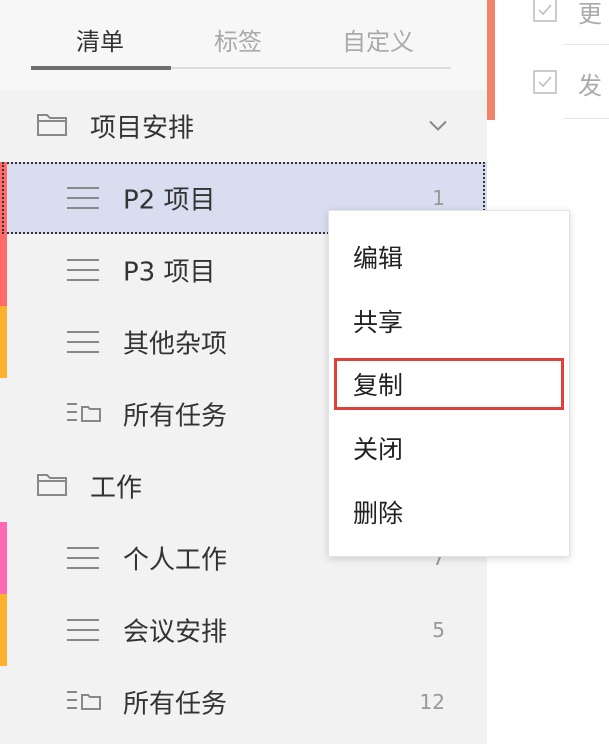 The height and width of the screenshot is (744, 609). What do you see at coordinates (175, 560) in the screenshot?
I see `list-label: 个人工作` at bounding box center [175, 560].